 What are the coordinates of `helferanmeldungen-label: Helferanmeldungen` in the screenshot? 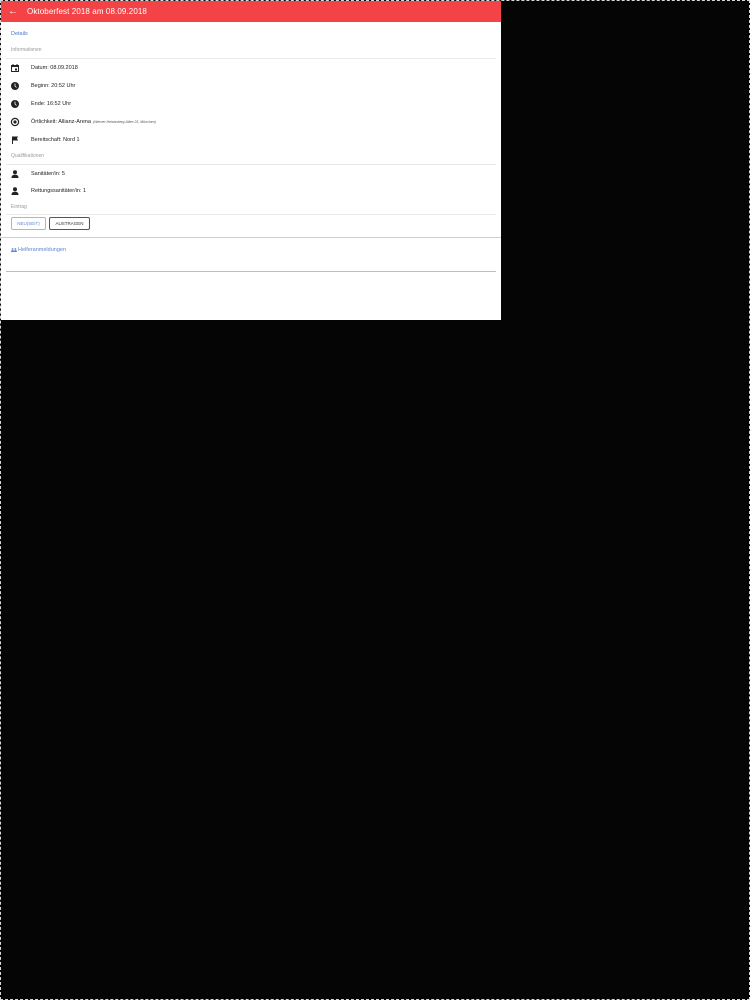 It's located at (42, 250).